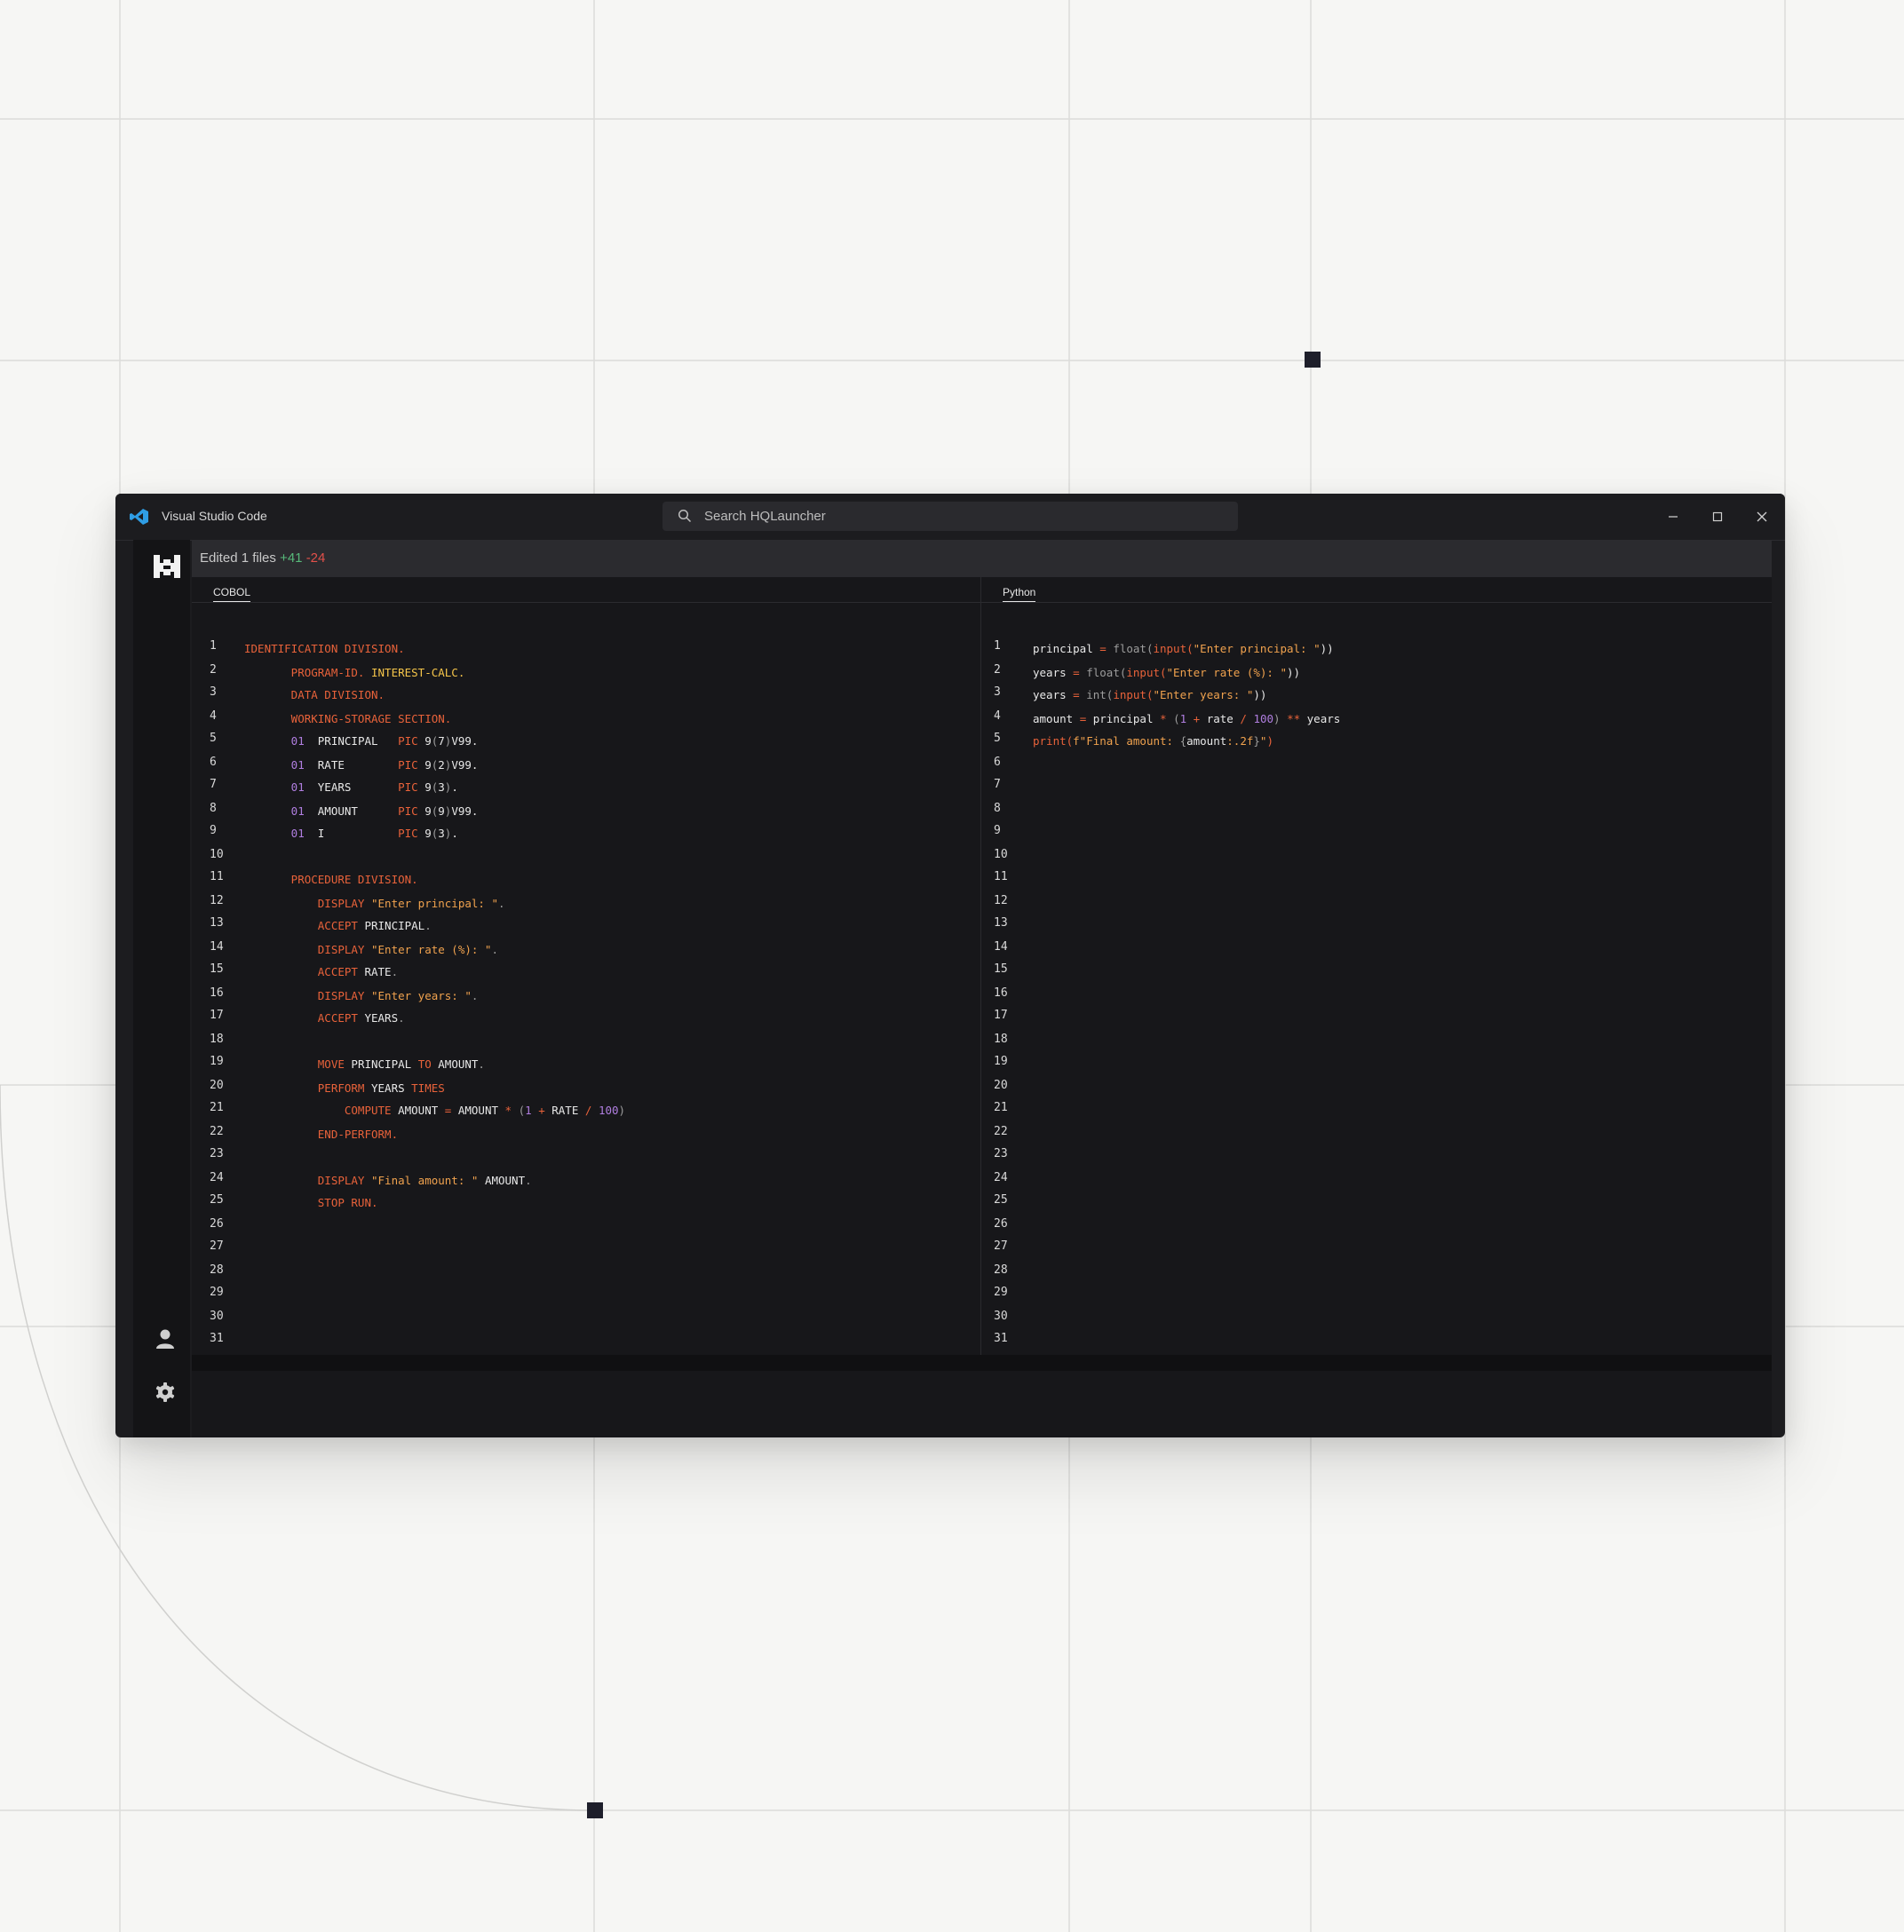  What do you see at coordinates (348, 718) in the screenshot?
I see `code-line: WORKING-STORAGE SECTION.` at bounding box center [348, 718].